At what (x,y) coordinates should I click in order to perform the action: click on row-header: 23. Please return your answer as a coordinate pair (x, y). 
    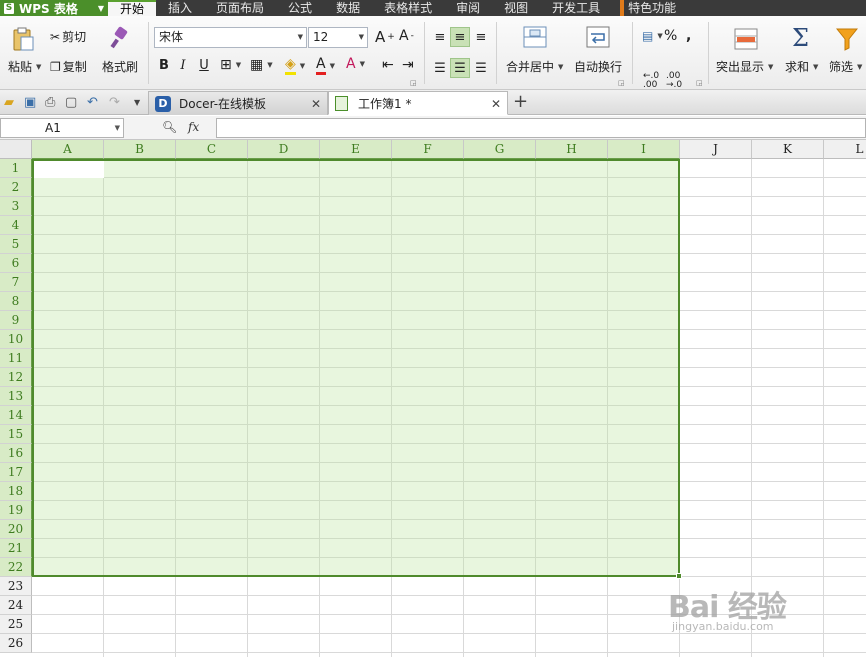
    Looking at the image, I should click on (16, 586).